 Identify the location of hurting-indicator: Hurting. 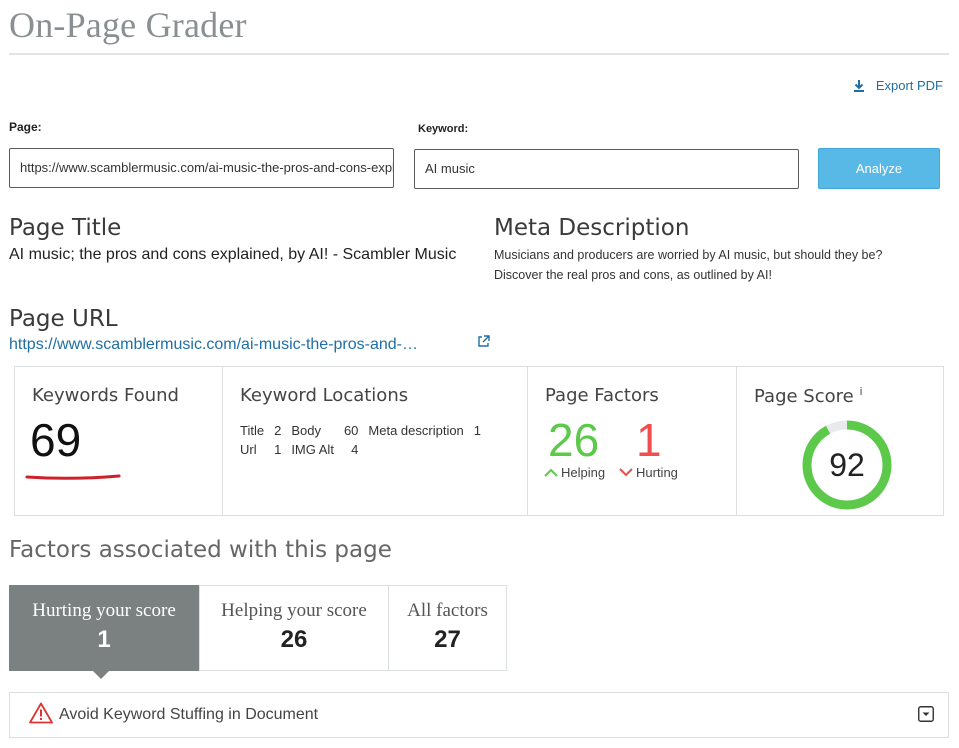
(648, 472).